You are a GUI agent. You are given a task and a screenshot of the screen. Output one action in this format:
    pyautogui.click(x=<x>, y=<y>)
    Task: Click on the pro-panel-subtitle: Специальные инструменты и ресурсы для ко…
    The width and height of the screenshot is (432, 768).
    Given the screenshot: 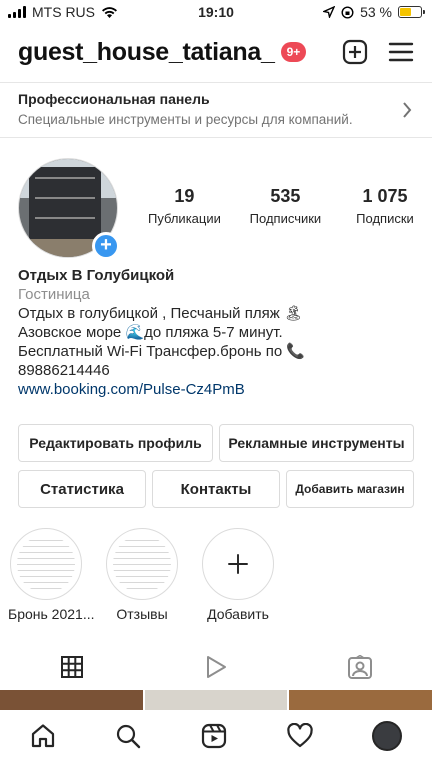 What is the action you would take?
    pyautogui.click(x=185, y=119)
    